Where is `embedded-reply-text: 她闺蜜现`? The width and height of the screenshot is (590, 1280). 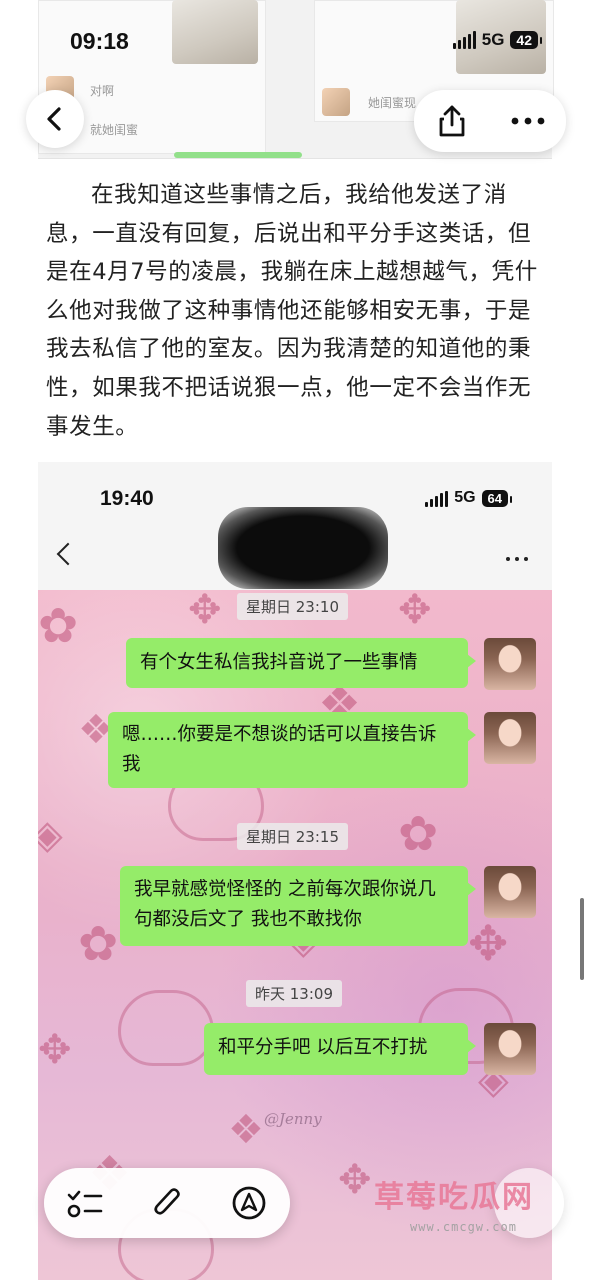 embedded-reply-text: 她闺蜜现 is located at coordinates (392, 103).